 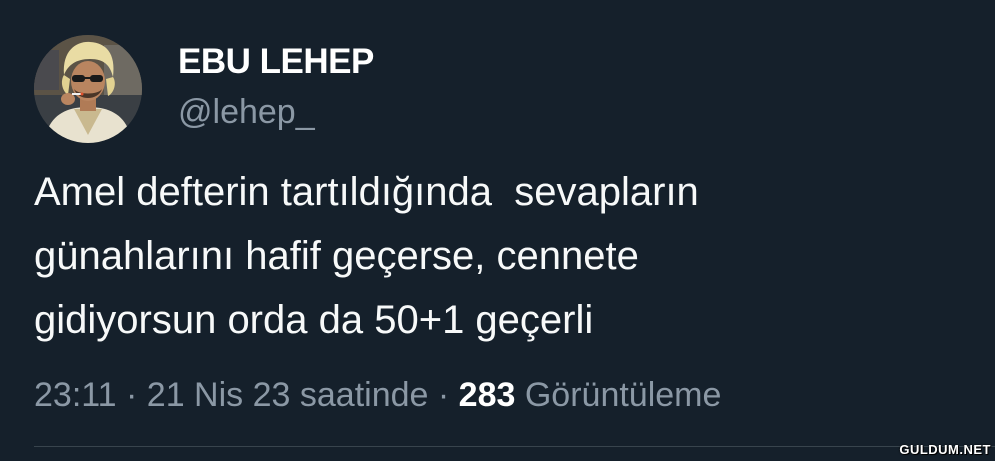 I want to click on tweet-time: 23:11, so click(x=75, y=395).